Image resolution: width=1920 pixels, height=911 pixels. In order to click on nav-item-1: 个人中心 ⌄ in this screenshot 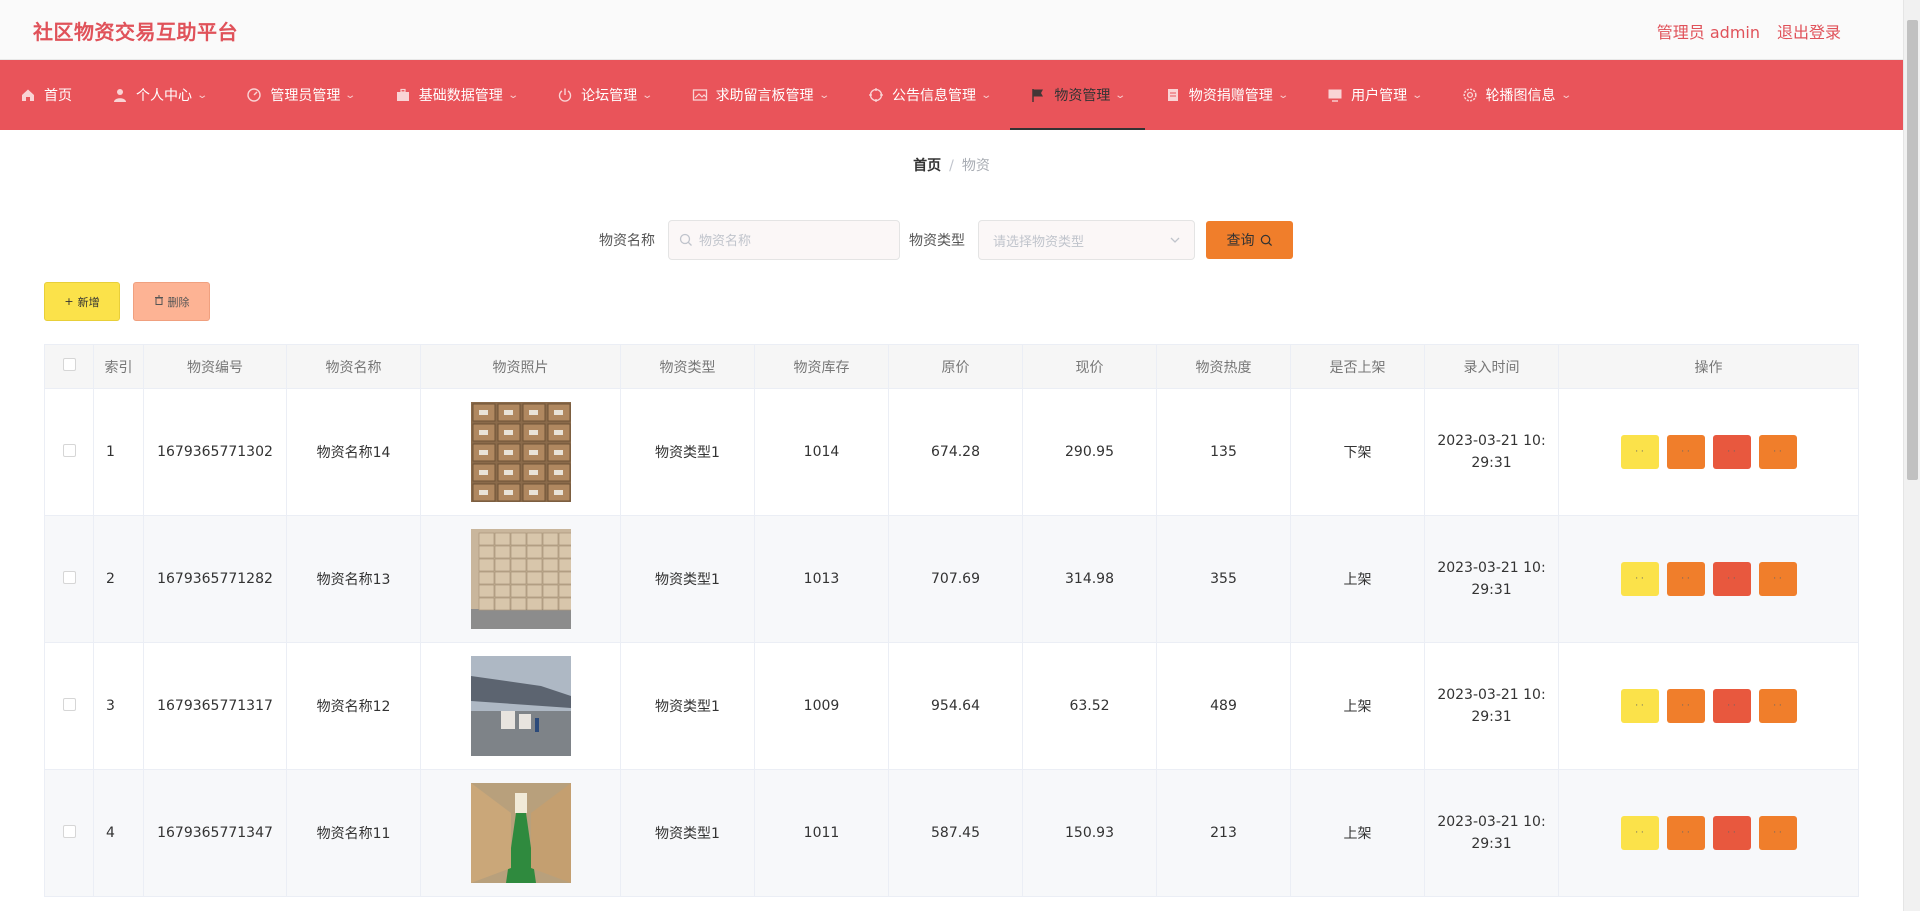, I will do `click(159, 95)`.